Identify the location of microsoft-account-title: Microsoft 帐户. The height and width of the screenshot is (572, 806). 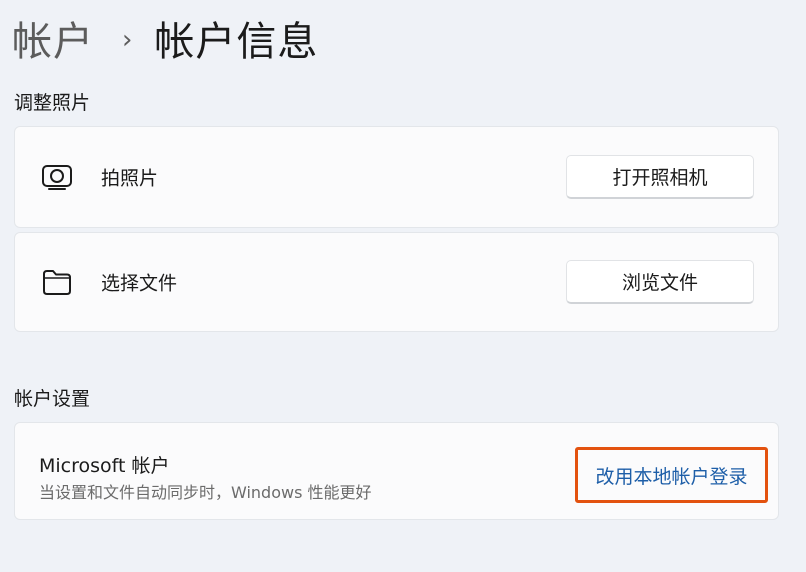
(104, 466).